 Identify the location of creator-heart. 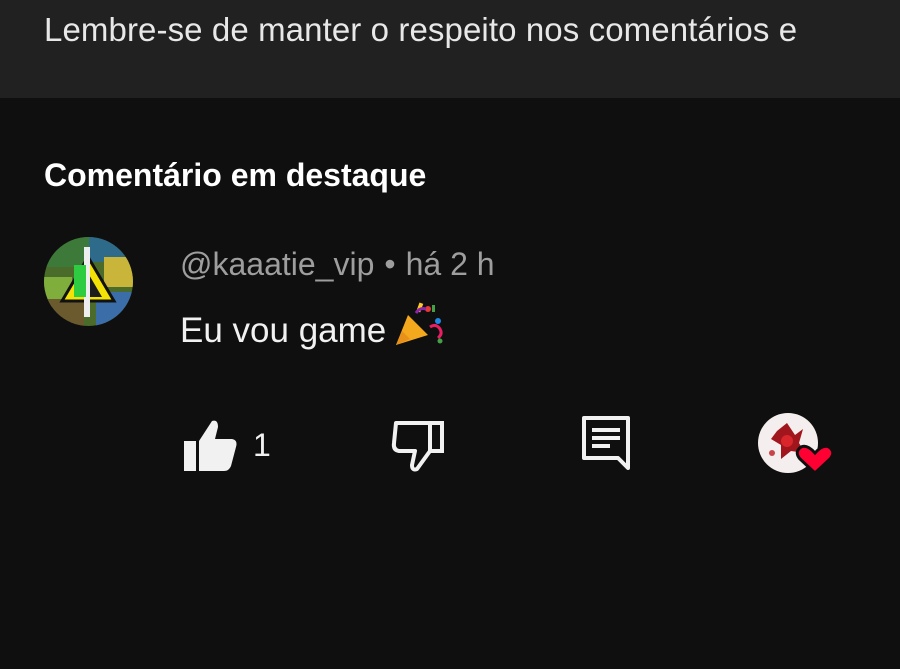
(797, 448).